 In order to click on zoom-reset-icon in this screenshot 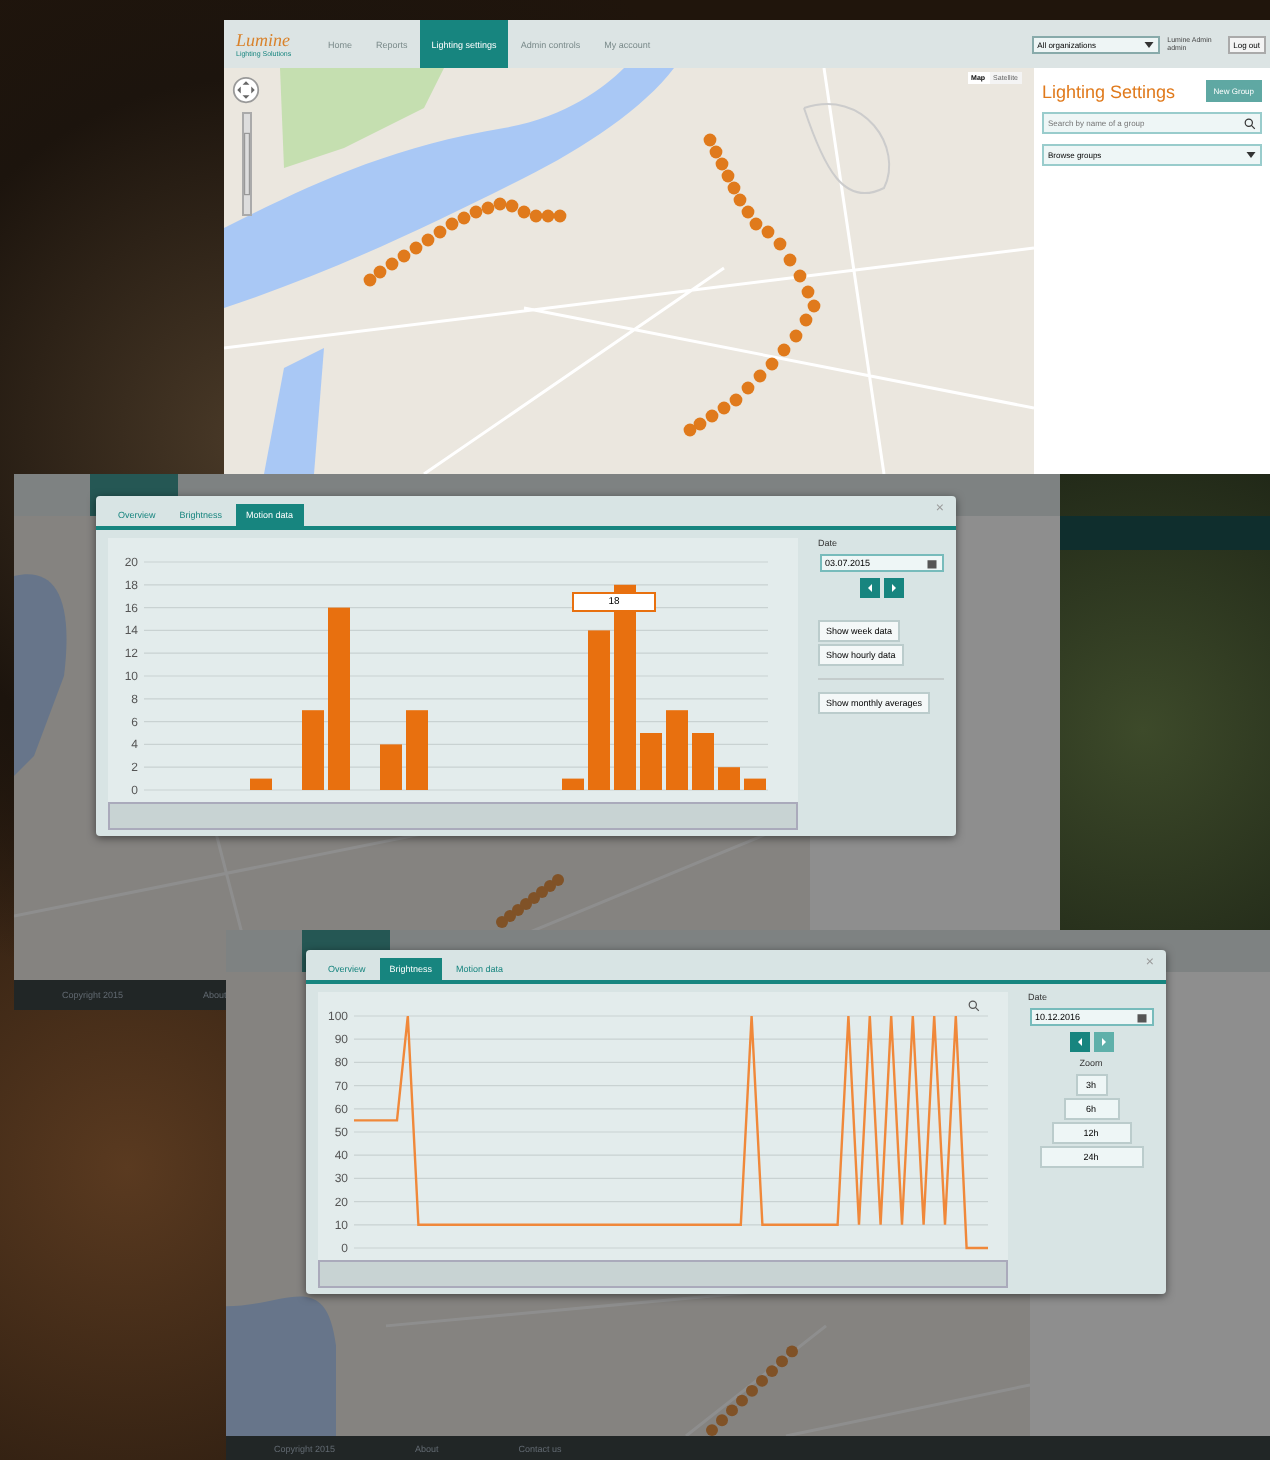, I will do `click(974, 1006)`.